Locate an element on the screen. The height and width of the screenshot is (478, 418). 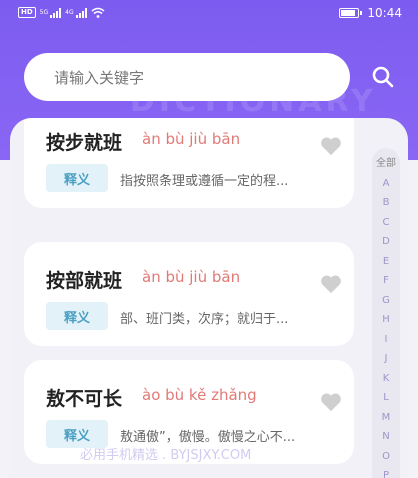
search-input: 请输入关键字 is located at coordinates (187, 77).